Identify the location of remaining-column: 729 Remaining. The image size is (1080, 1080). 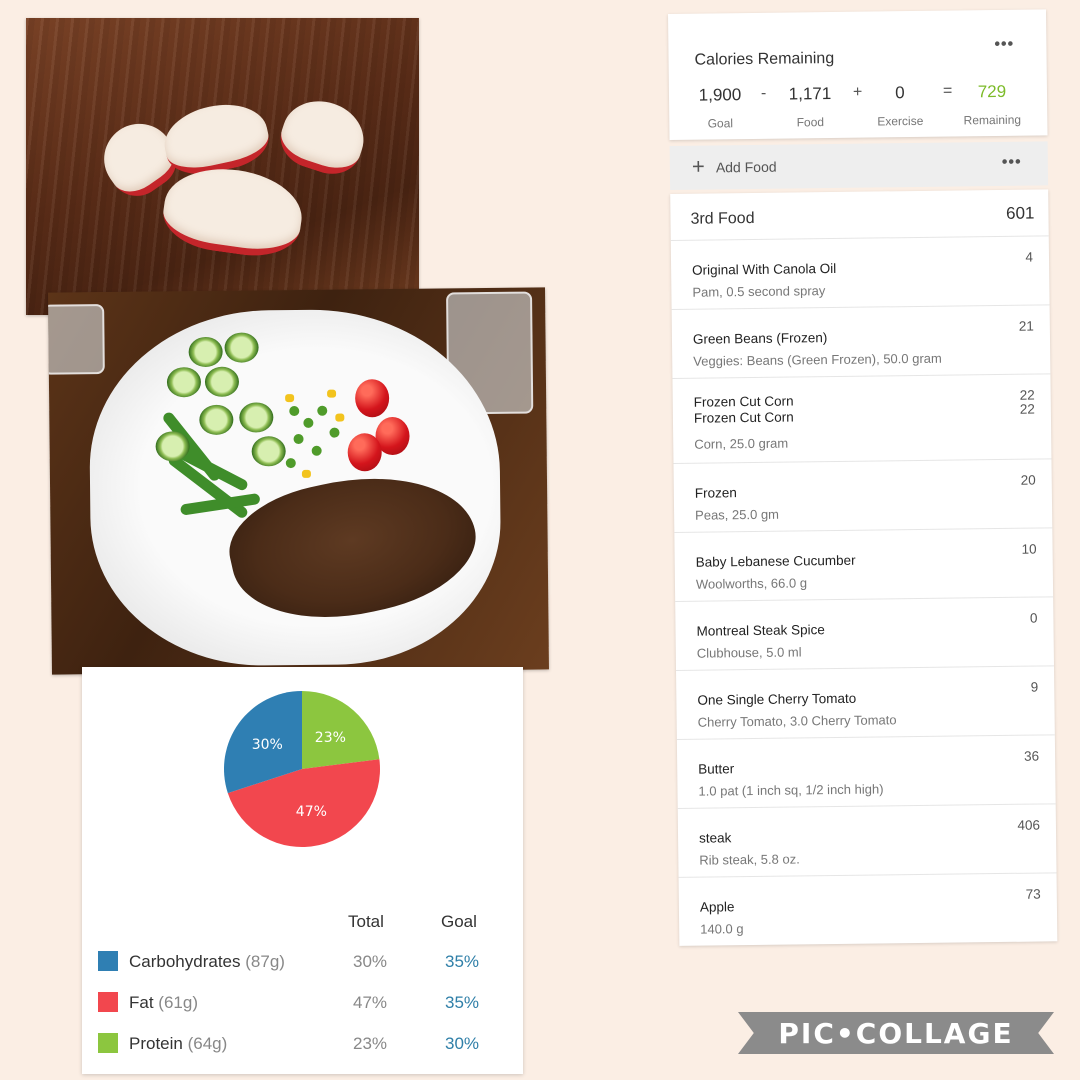
(992, 105).